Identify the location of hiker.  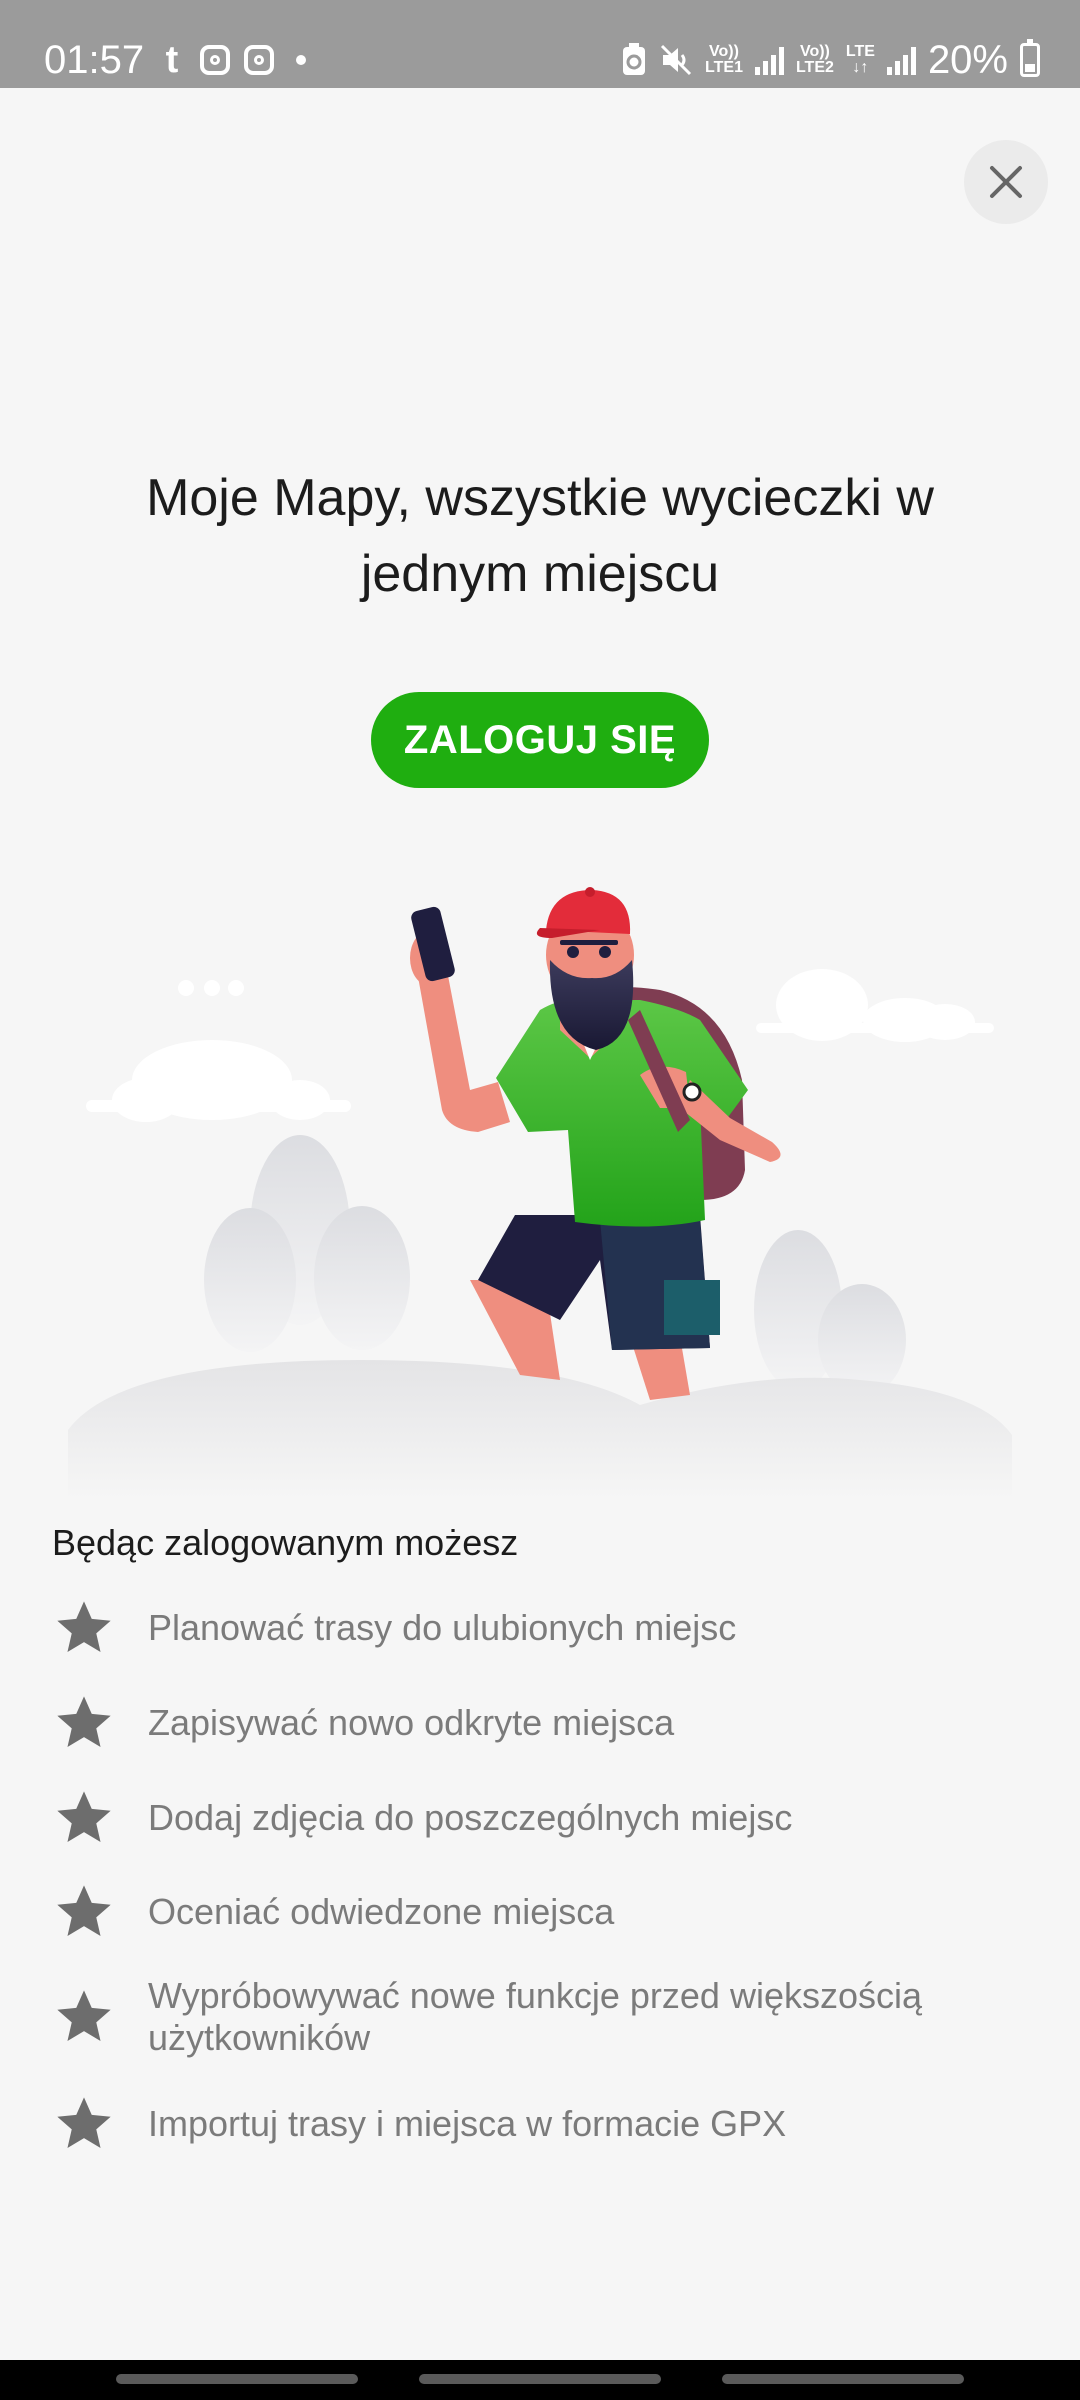
(595, 1143).